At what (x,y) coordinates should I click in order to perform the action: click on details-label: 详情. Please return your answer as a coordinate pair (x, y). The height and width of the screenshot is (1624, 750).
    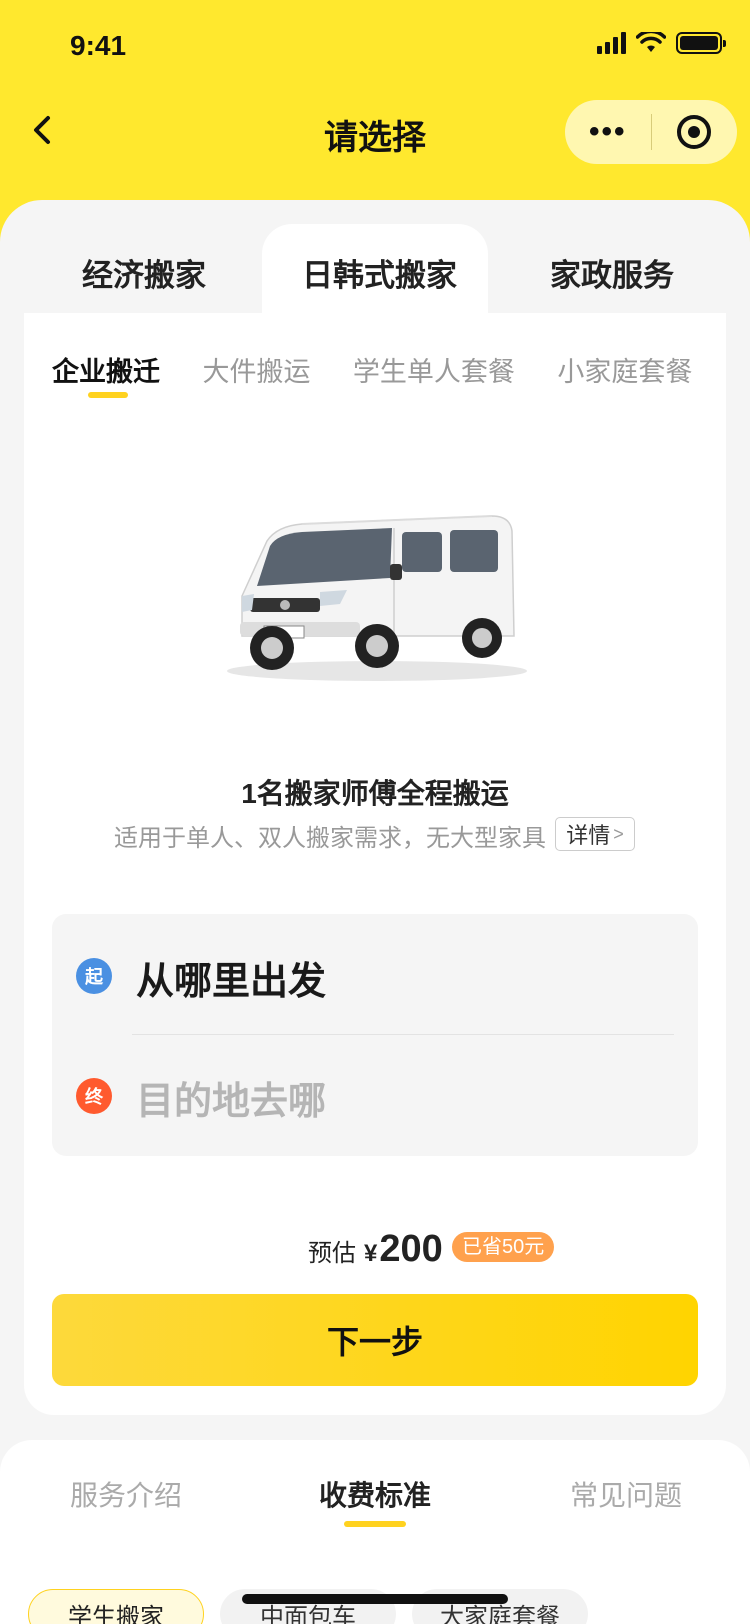
    Looking at the image, I should click on (588, 835).